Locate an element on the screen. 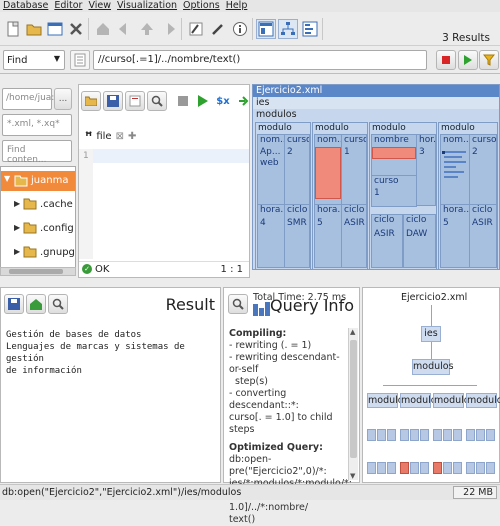  menu-database: Database is located at coordinates (25, 6).